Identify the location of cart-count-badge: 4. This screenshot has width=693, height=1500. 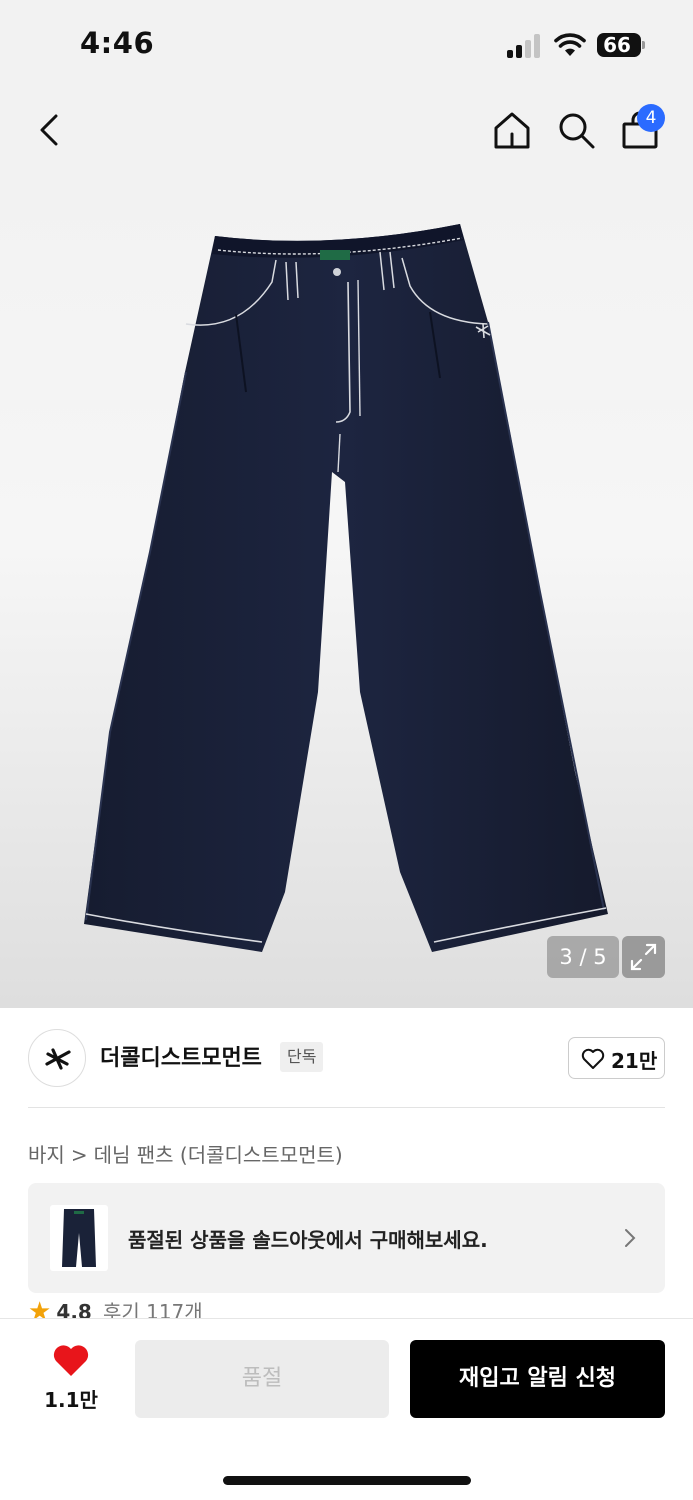
(651, 118).